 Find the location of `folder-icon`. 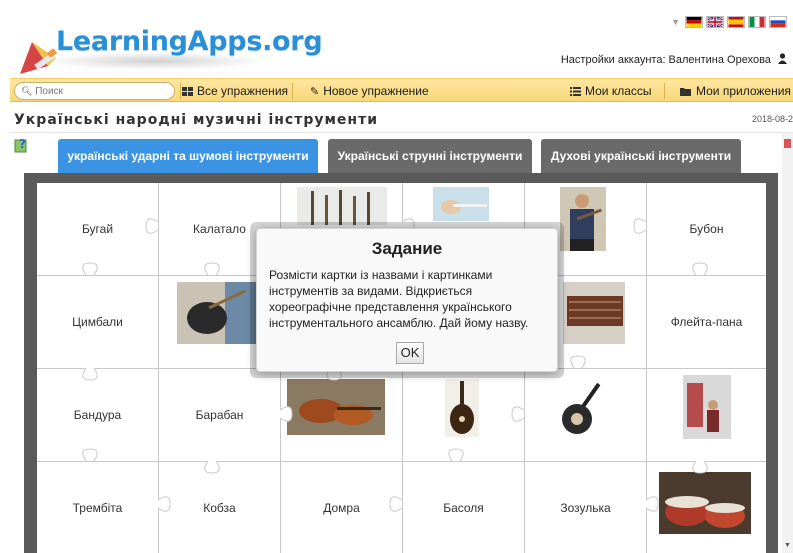

folder-icon is located at coordinates (685, 92).